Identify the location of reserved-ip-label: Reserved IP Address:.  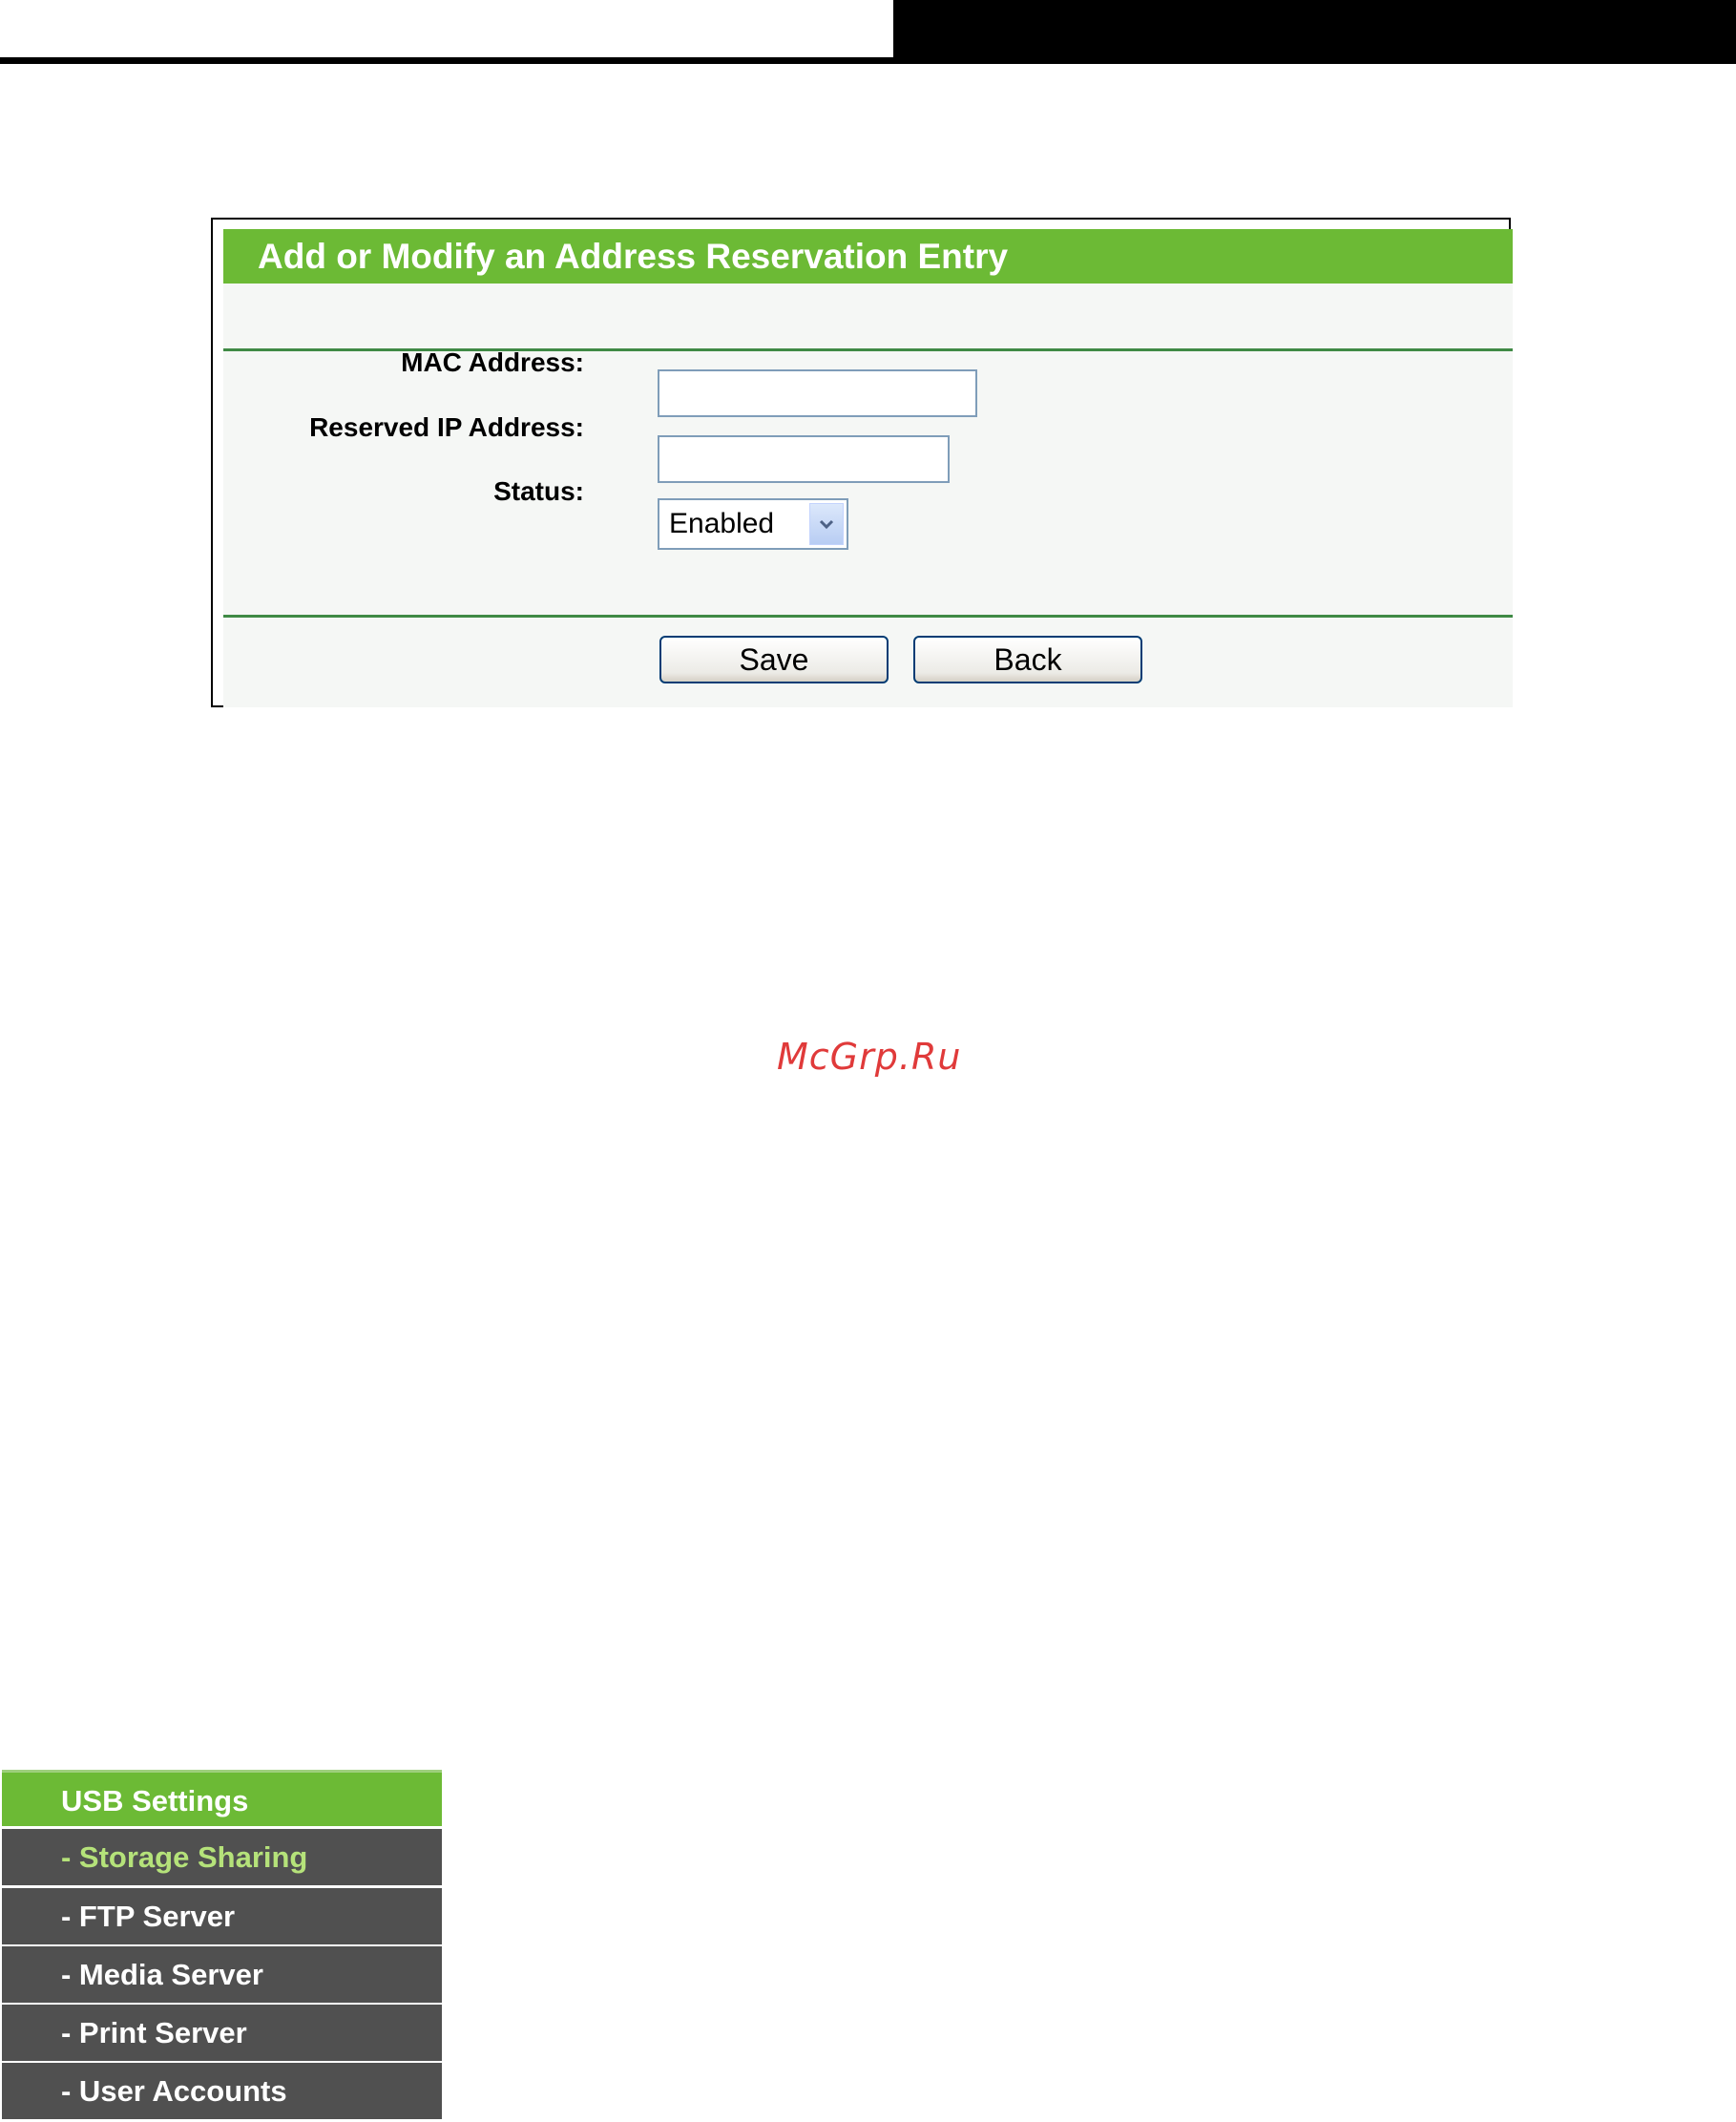
(446, 427).